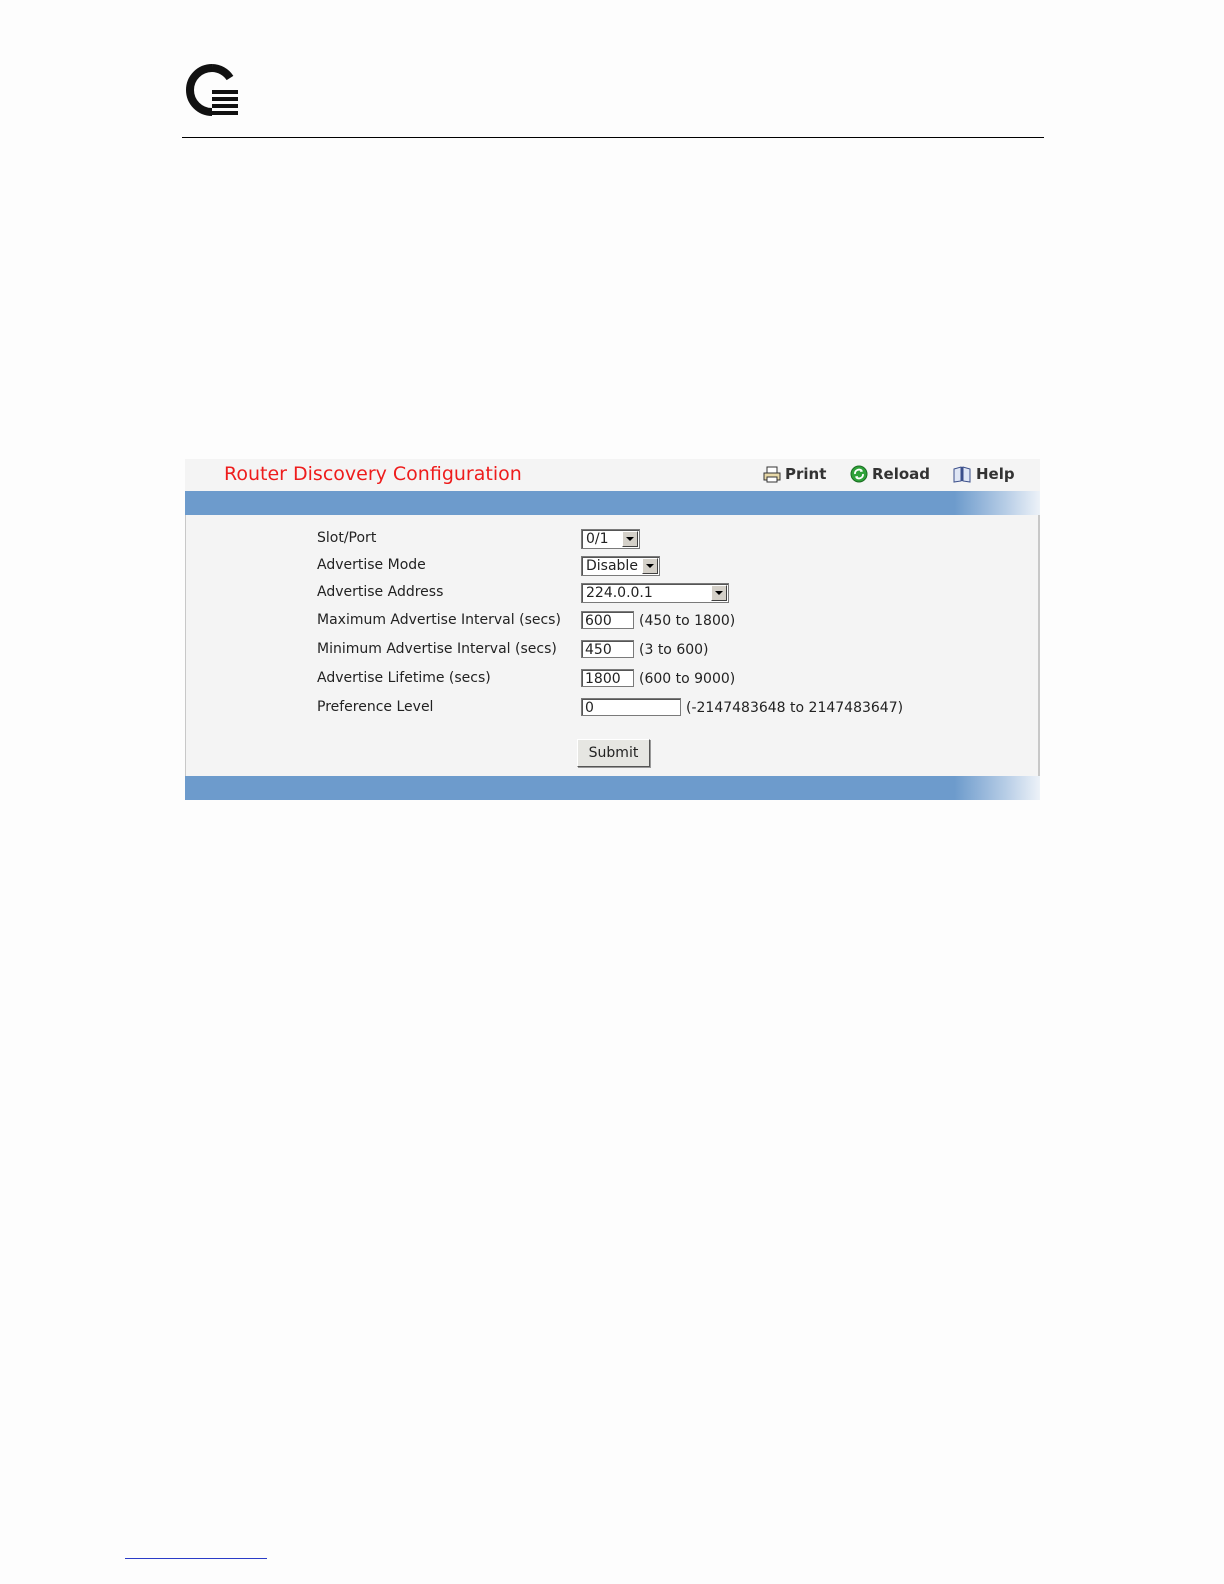  I want to click on header-rule, so click(613, 137).